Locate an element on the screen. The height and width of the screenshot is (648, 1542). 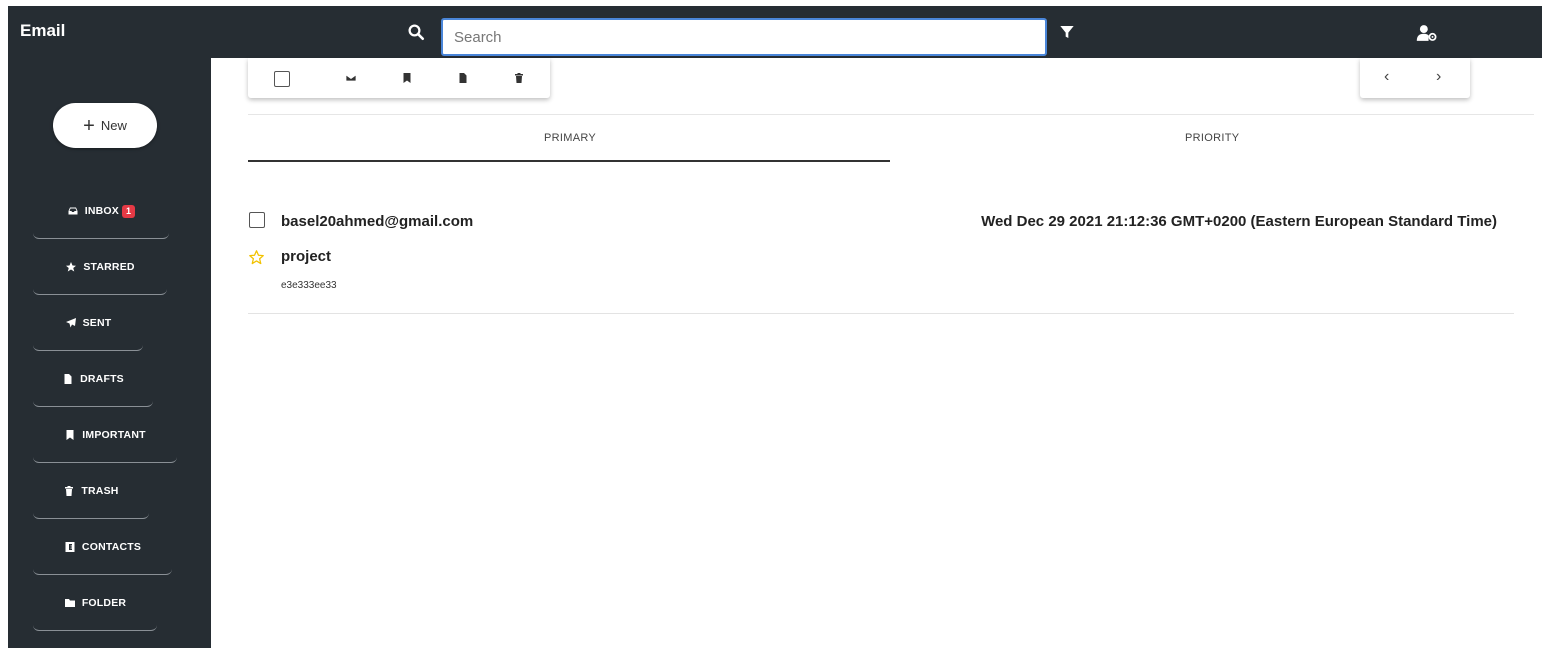
new-button-label: New is located at coordinates (113, 125).